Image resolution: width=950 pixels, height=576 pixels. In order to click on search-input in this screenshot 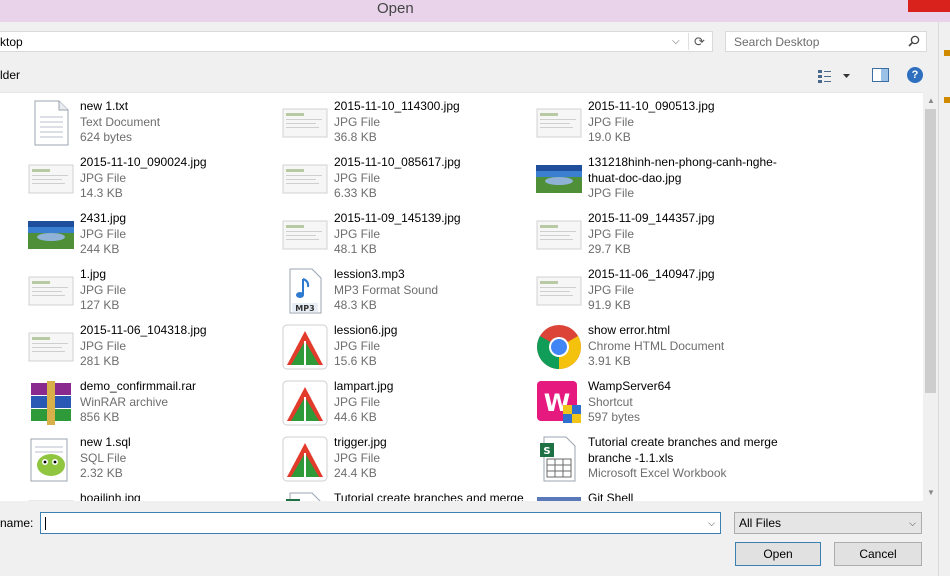, I will do `click(816, 41)`.